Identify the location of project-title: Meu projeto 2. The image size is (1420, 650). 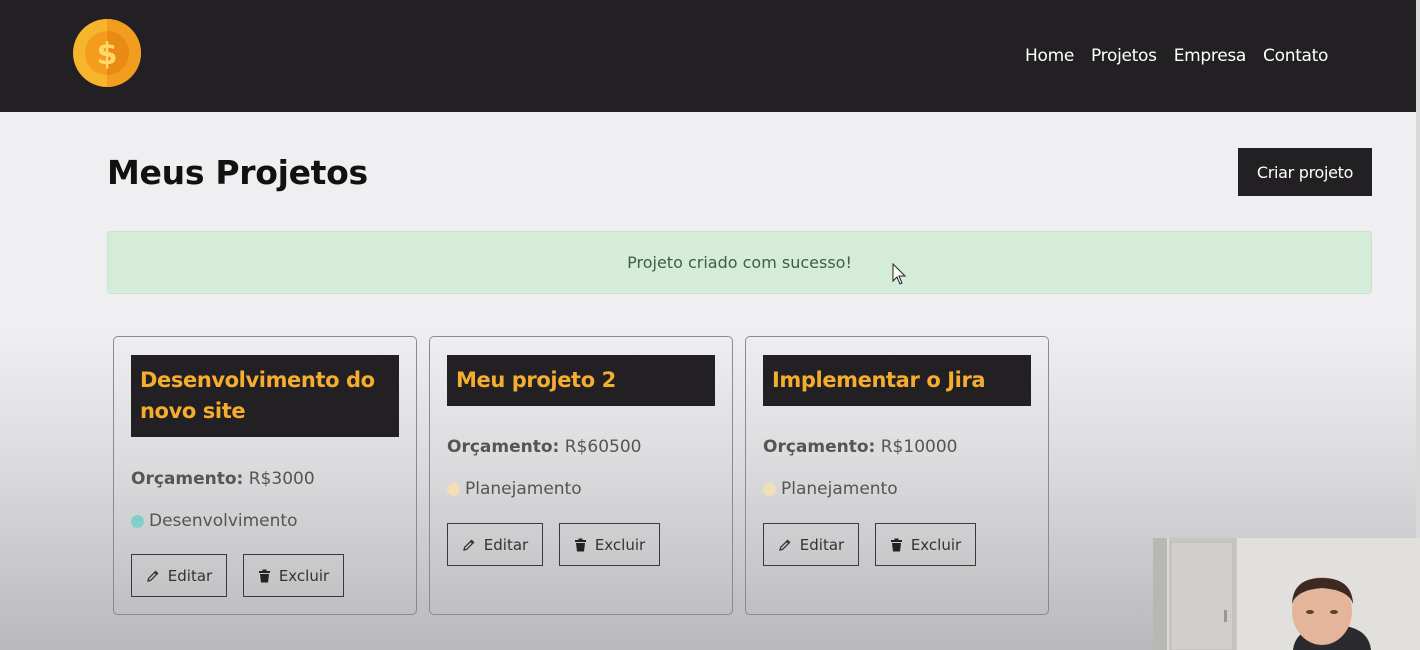
(581, 380).